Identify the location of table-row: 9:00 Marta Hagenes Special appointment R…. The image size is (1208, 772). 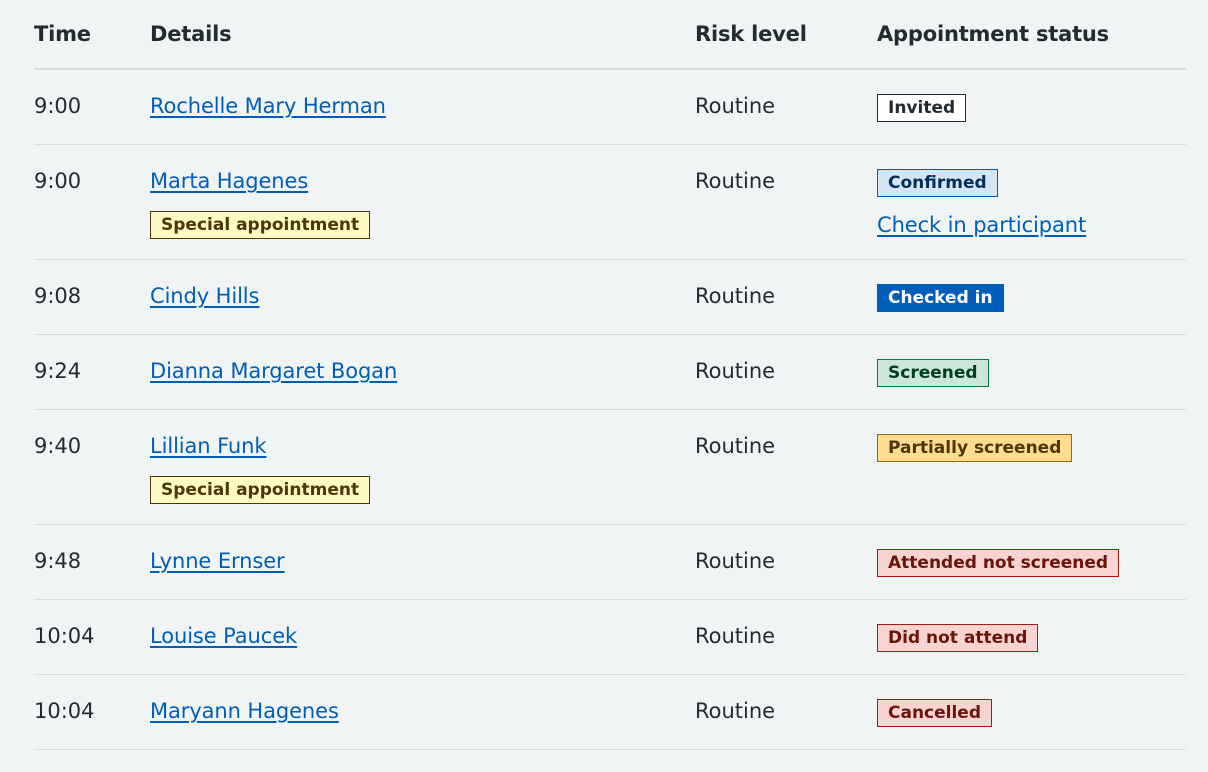
(610, 202).